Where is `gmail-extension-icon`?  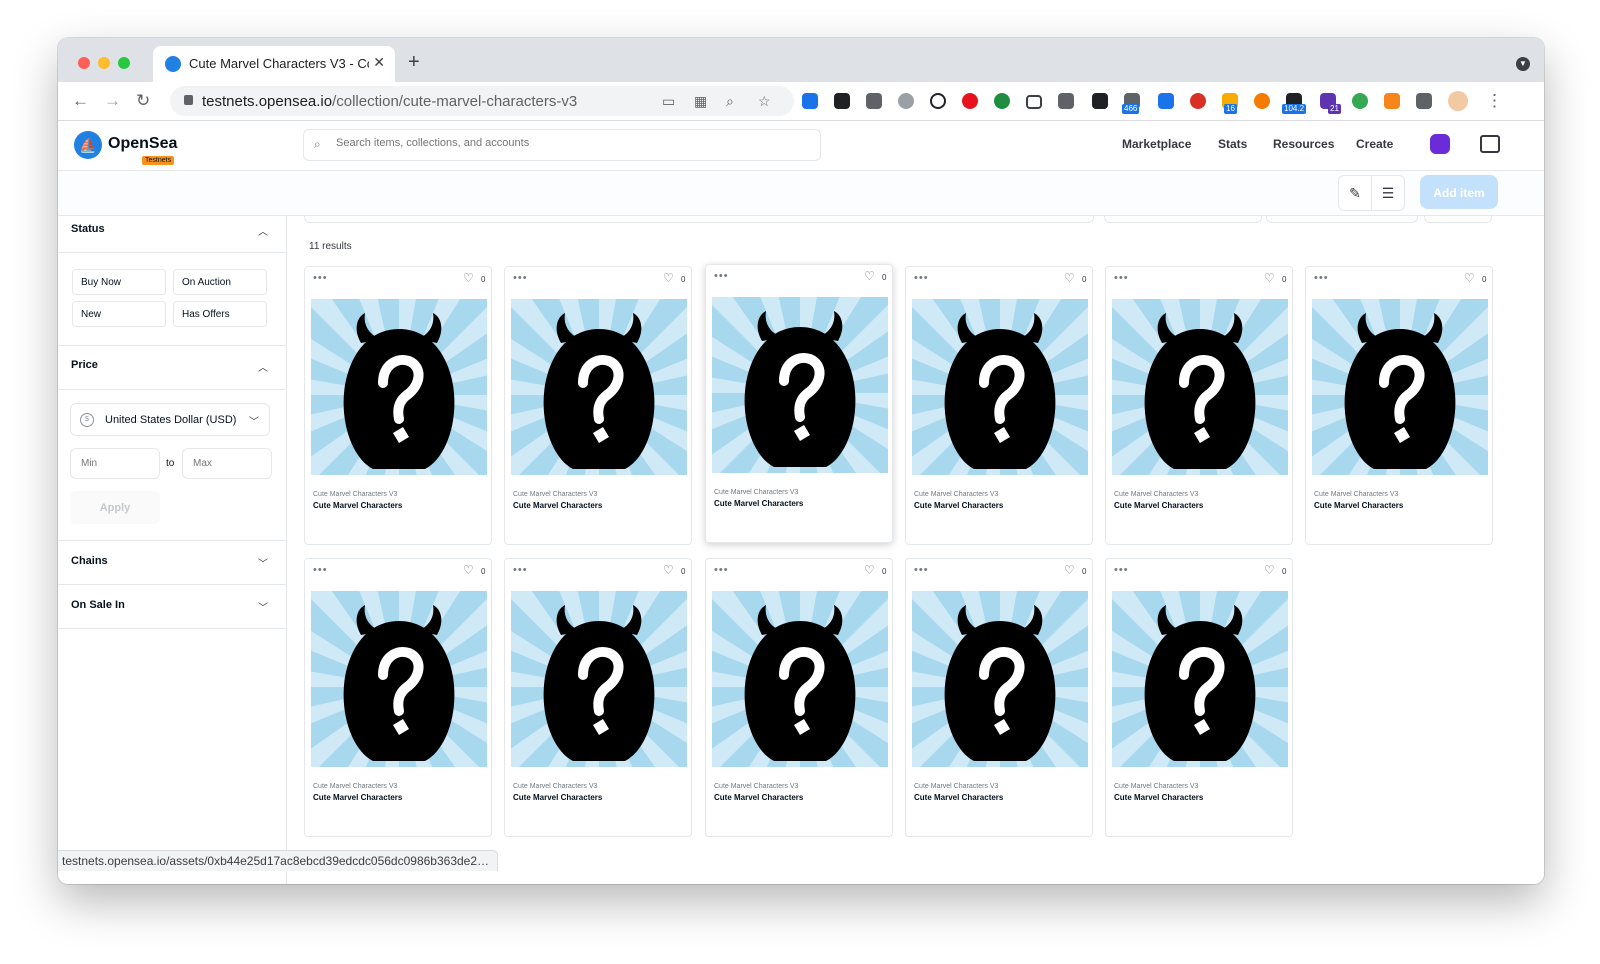
gmail-extension-icon is located at coordinates (1100, 101).